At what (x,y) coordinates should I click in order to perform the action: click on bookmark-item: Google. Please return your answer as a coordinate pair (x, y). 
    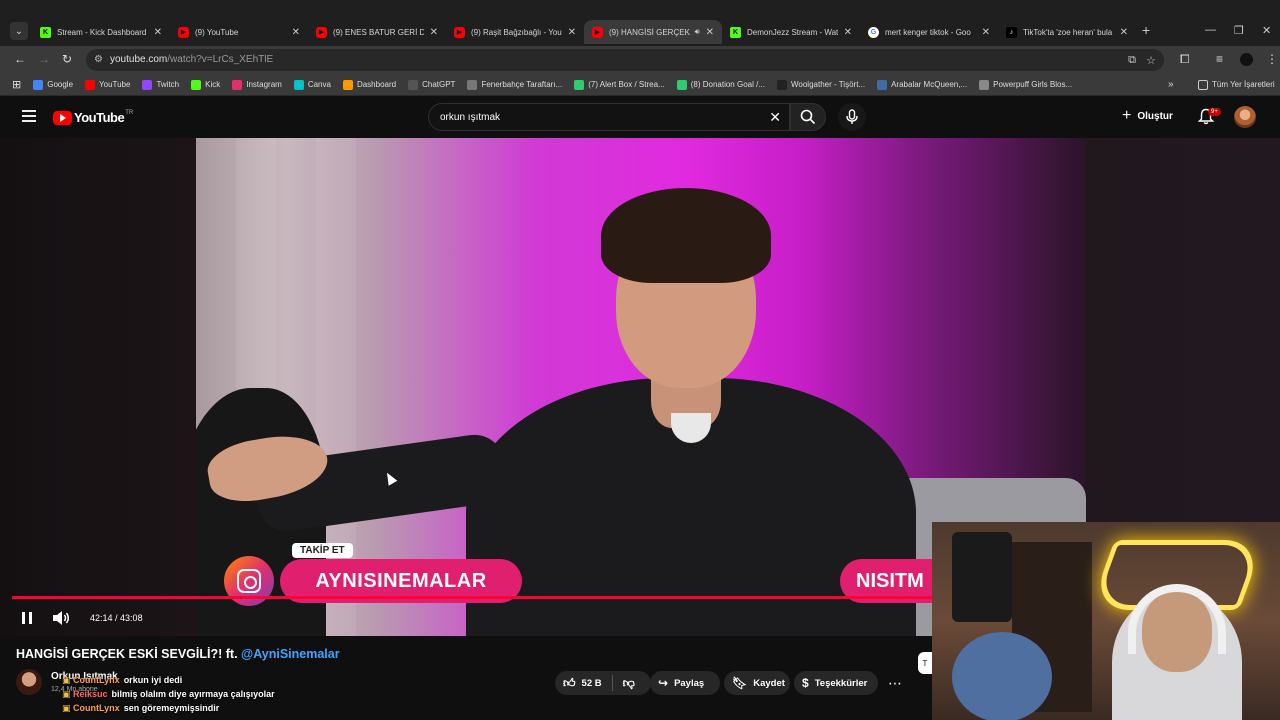
    Looking at the image, I should click on (53, 84).